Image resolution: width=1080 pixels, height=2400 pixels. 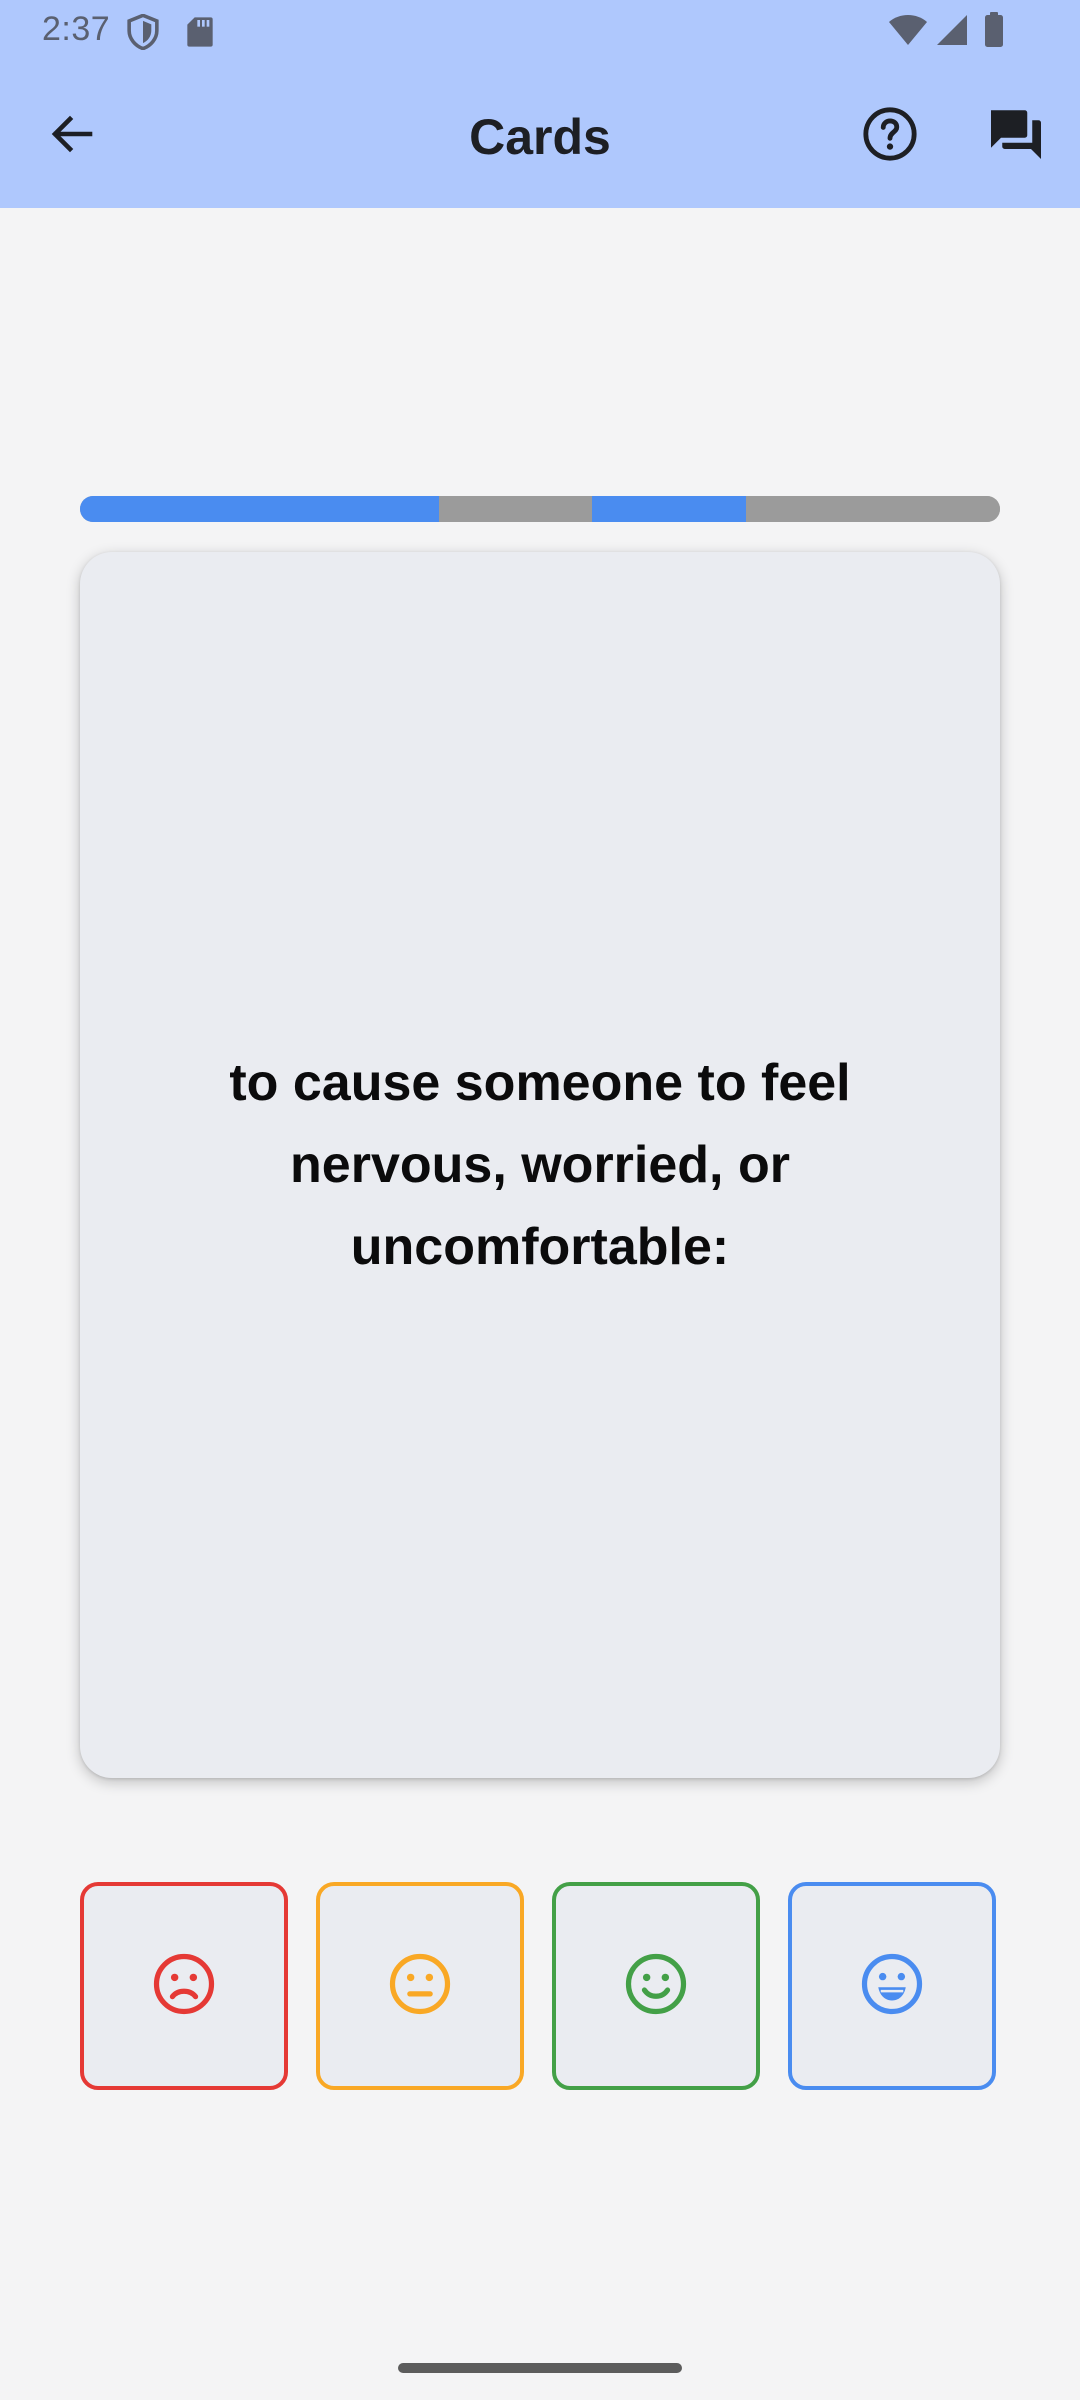 I want to click on rating-buttons, so click(x=540, y=1986).